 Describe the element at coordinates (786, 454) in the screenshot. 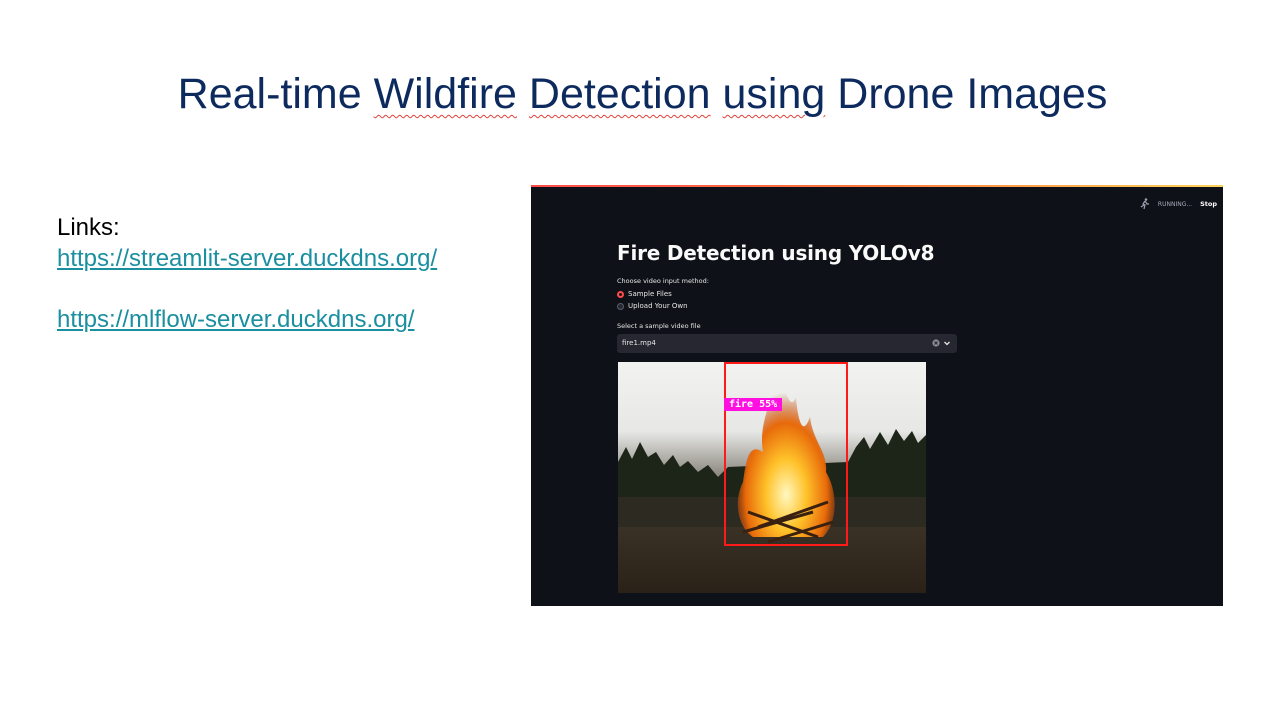

I see `detection-box` at that location.